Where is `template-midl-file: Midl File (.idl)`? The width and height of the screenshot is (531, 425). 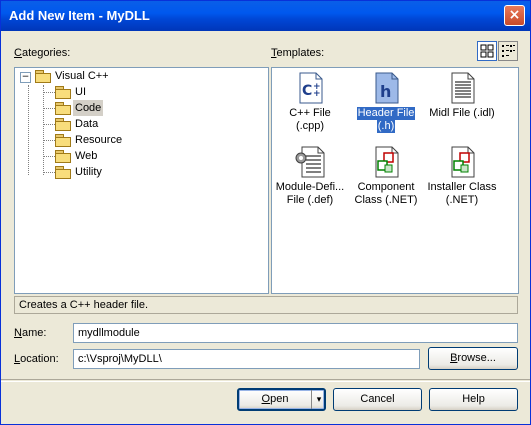
template-midl-file: Midl File (.idl) is located at coordinates (462, 102).